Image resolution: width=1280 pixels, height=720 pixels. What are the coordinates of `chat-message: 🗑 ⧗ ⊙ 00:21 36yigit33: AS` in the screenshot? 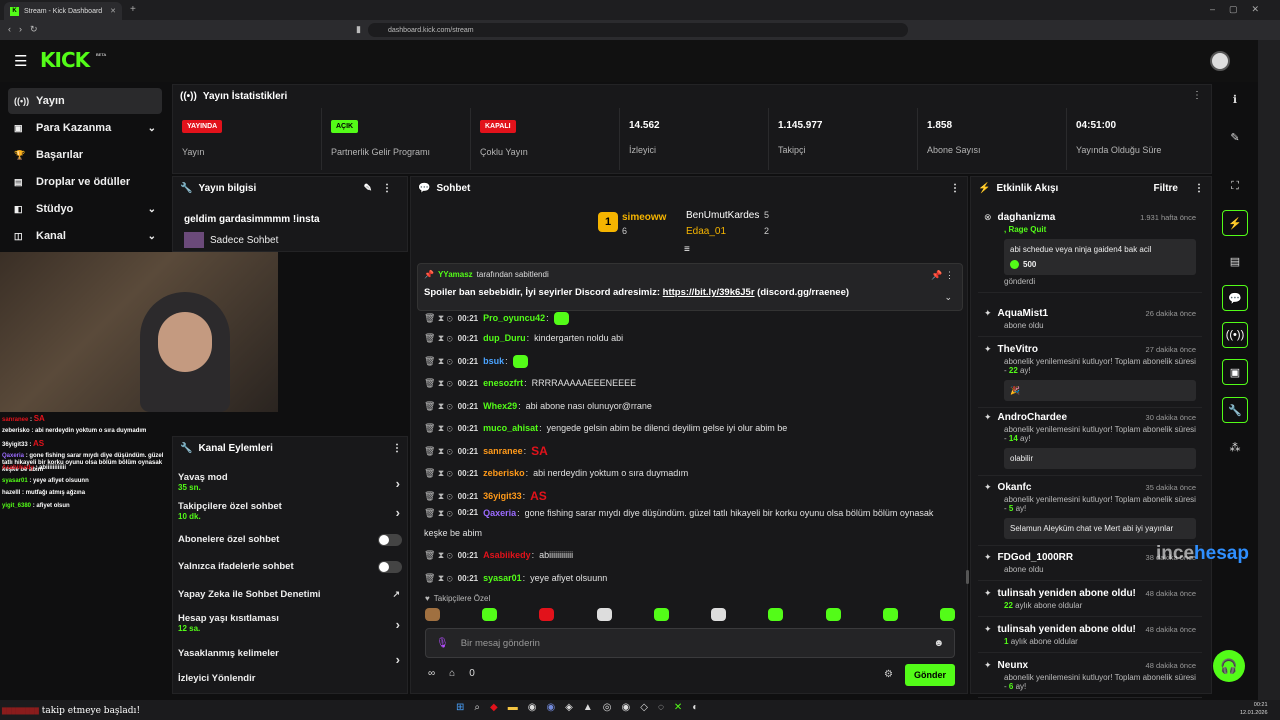 It's located at (689, 496).